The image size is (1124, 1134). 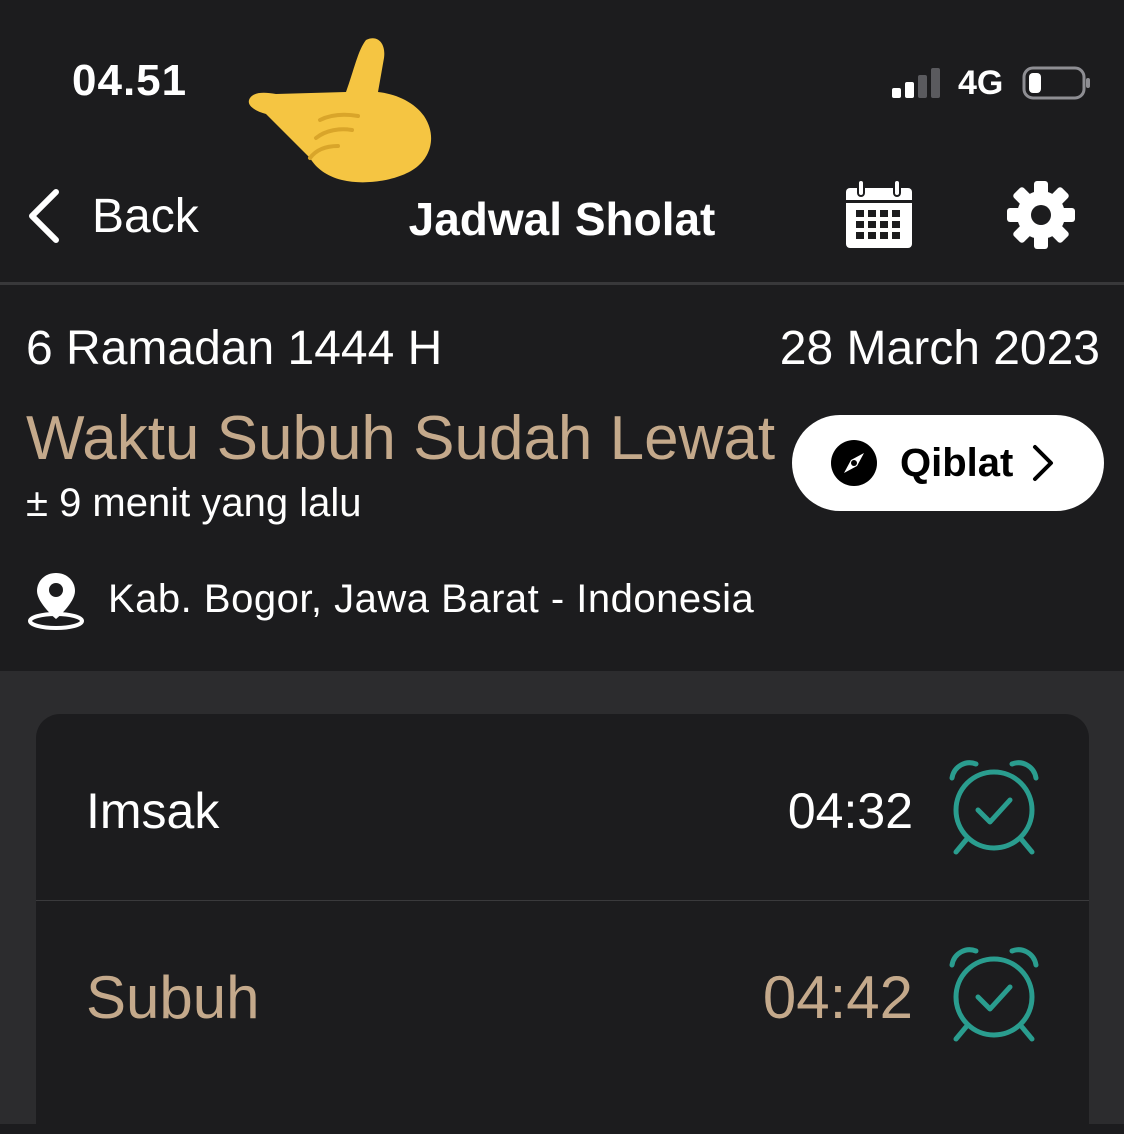 I want to click on location-text: Kab. Bogor, Jawa Barat - Indonesia, so click(x=431, y=599).